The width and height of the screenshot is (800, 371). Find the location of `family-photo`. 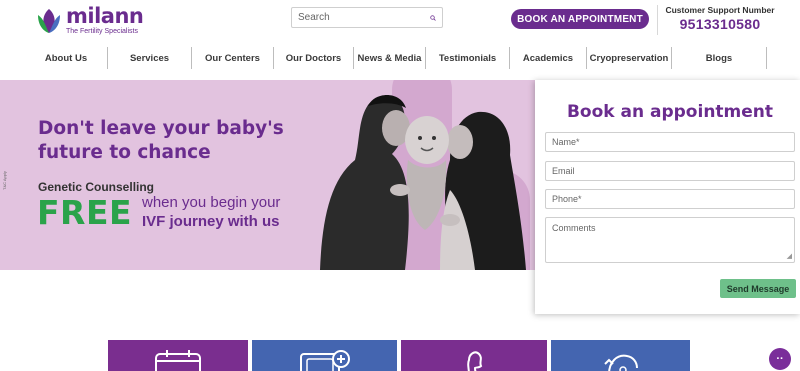

family-photo is located at coordinates (423, 182).